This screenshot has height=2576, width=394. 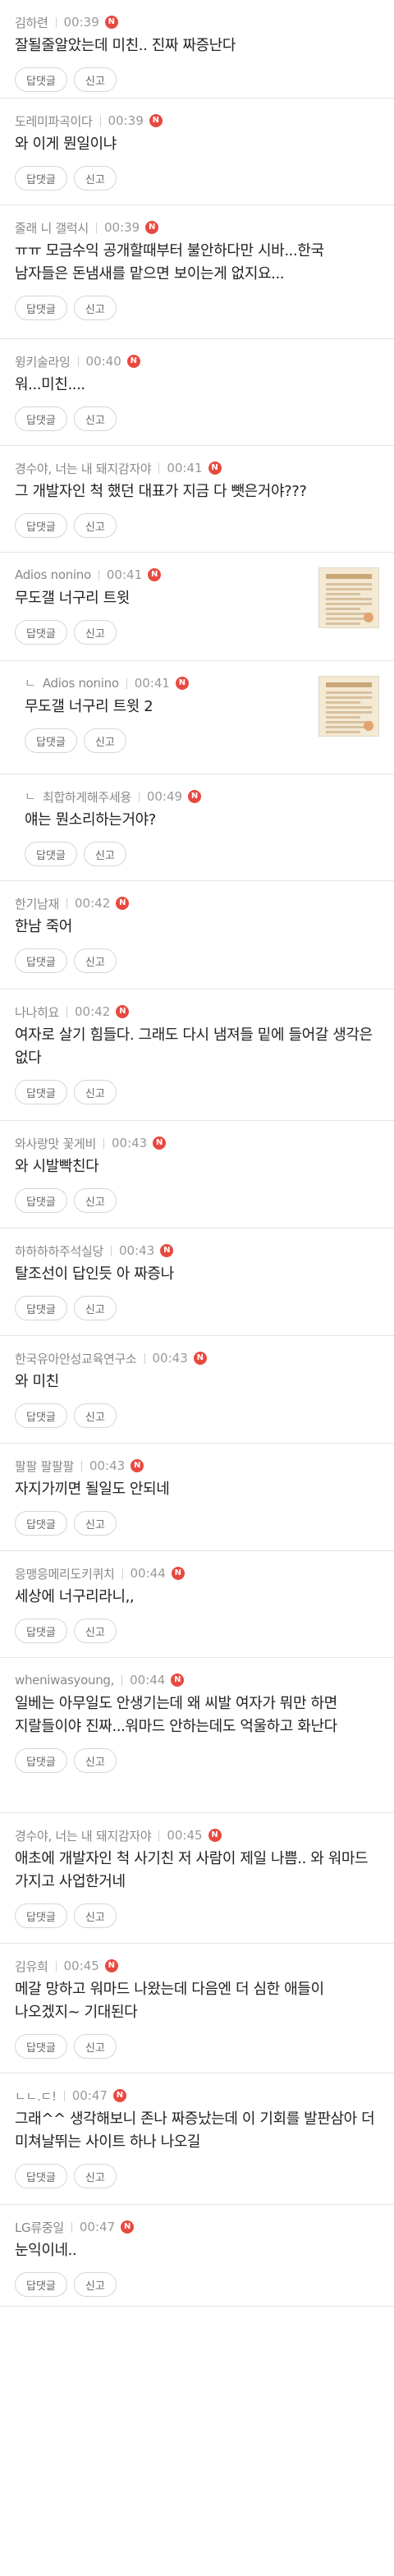 I want to click on author-name: 줄래 니 갤럭시, so click(x=52, y=227).